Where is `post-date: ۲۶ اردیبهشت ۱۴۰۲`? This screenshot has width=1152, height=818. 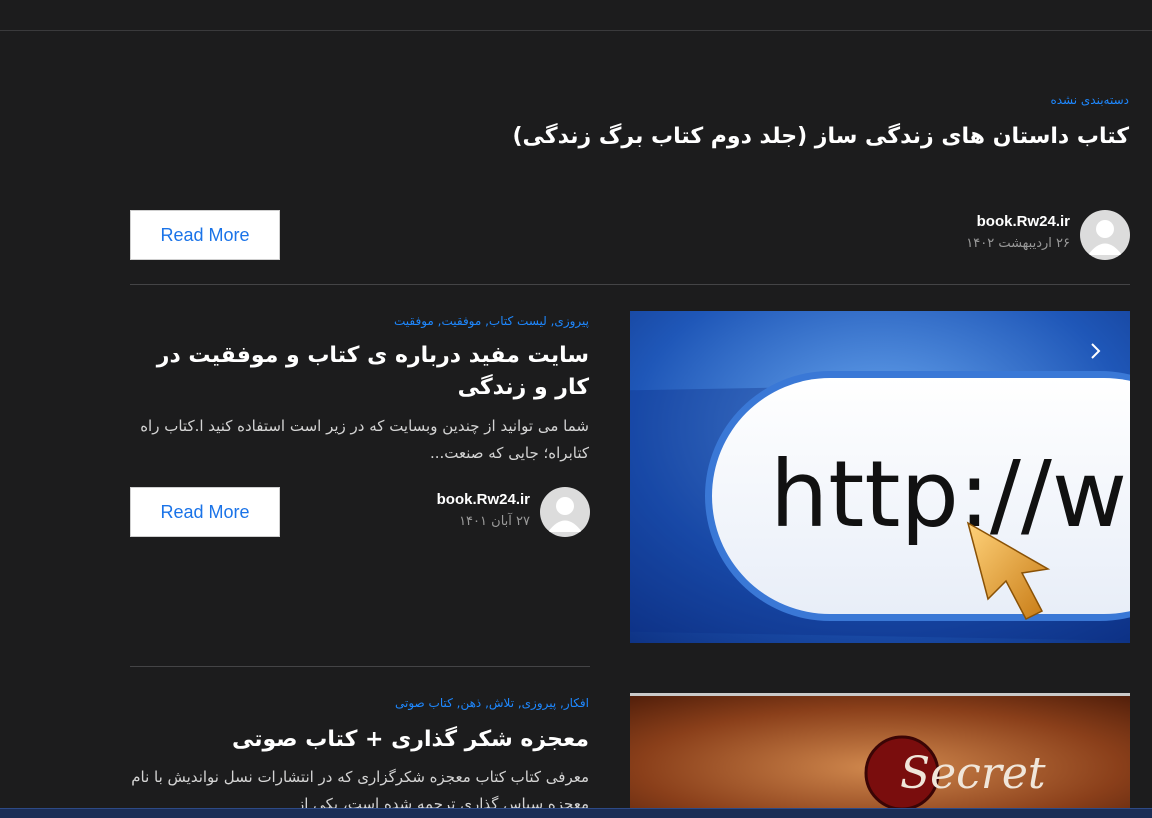
post-date: ۲۶ اردیبهشت ۱۴۰۲ is located at coordinates (1018, 243).